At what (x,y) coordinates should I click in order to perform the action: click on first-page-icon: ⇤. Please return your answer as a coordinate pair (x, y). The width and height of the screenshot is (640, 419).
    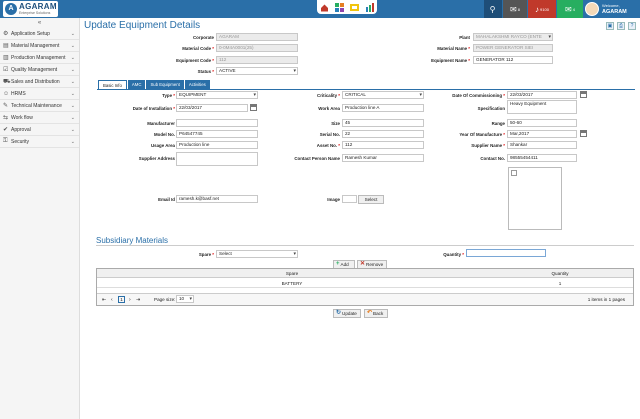
    Looking at the image, I should click on (104, 300).